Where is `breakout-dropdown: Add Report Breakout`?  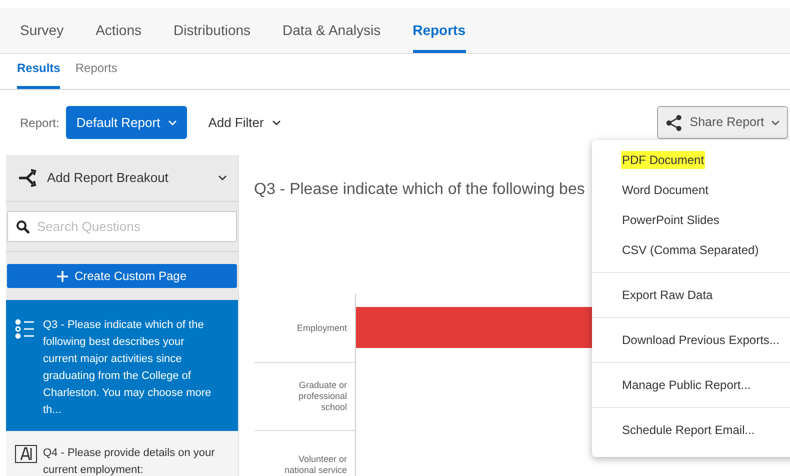 breakout-dropdown: Add Report Breakout is located at coordinates (122, 178).